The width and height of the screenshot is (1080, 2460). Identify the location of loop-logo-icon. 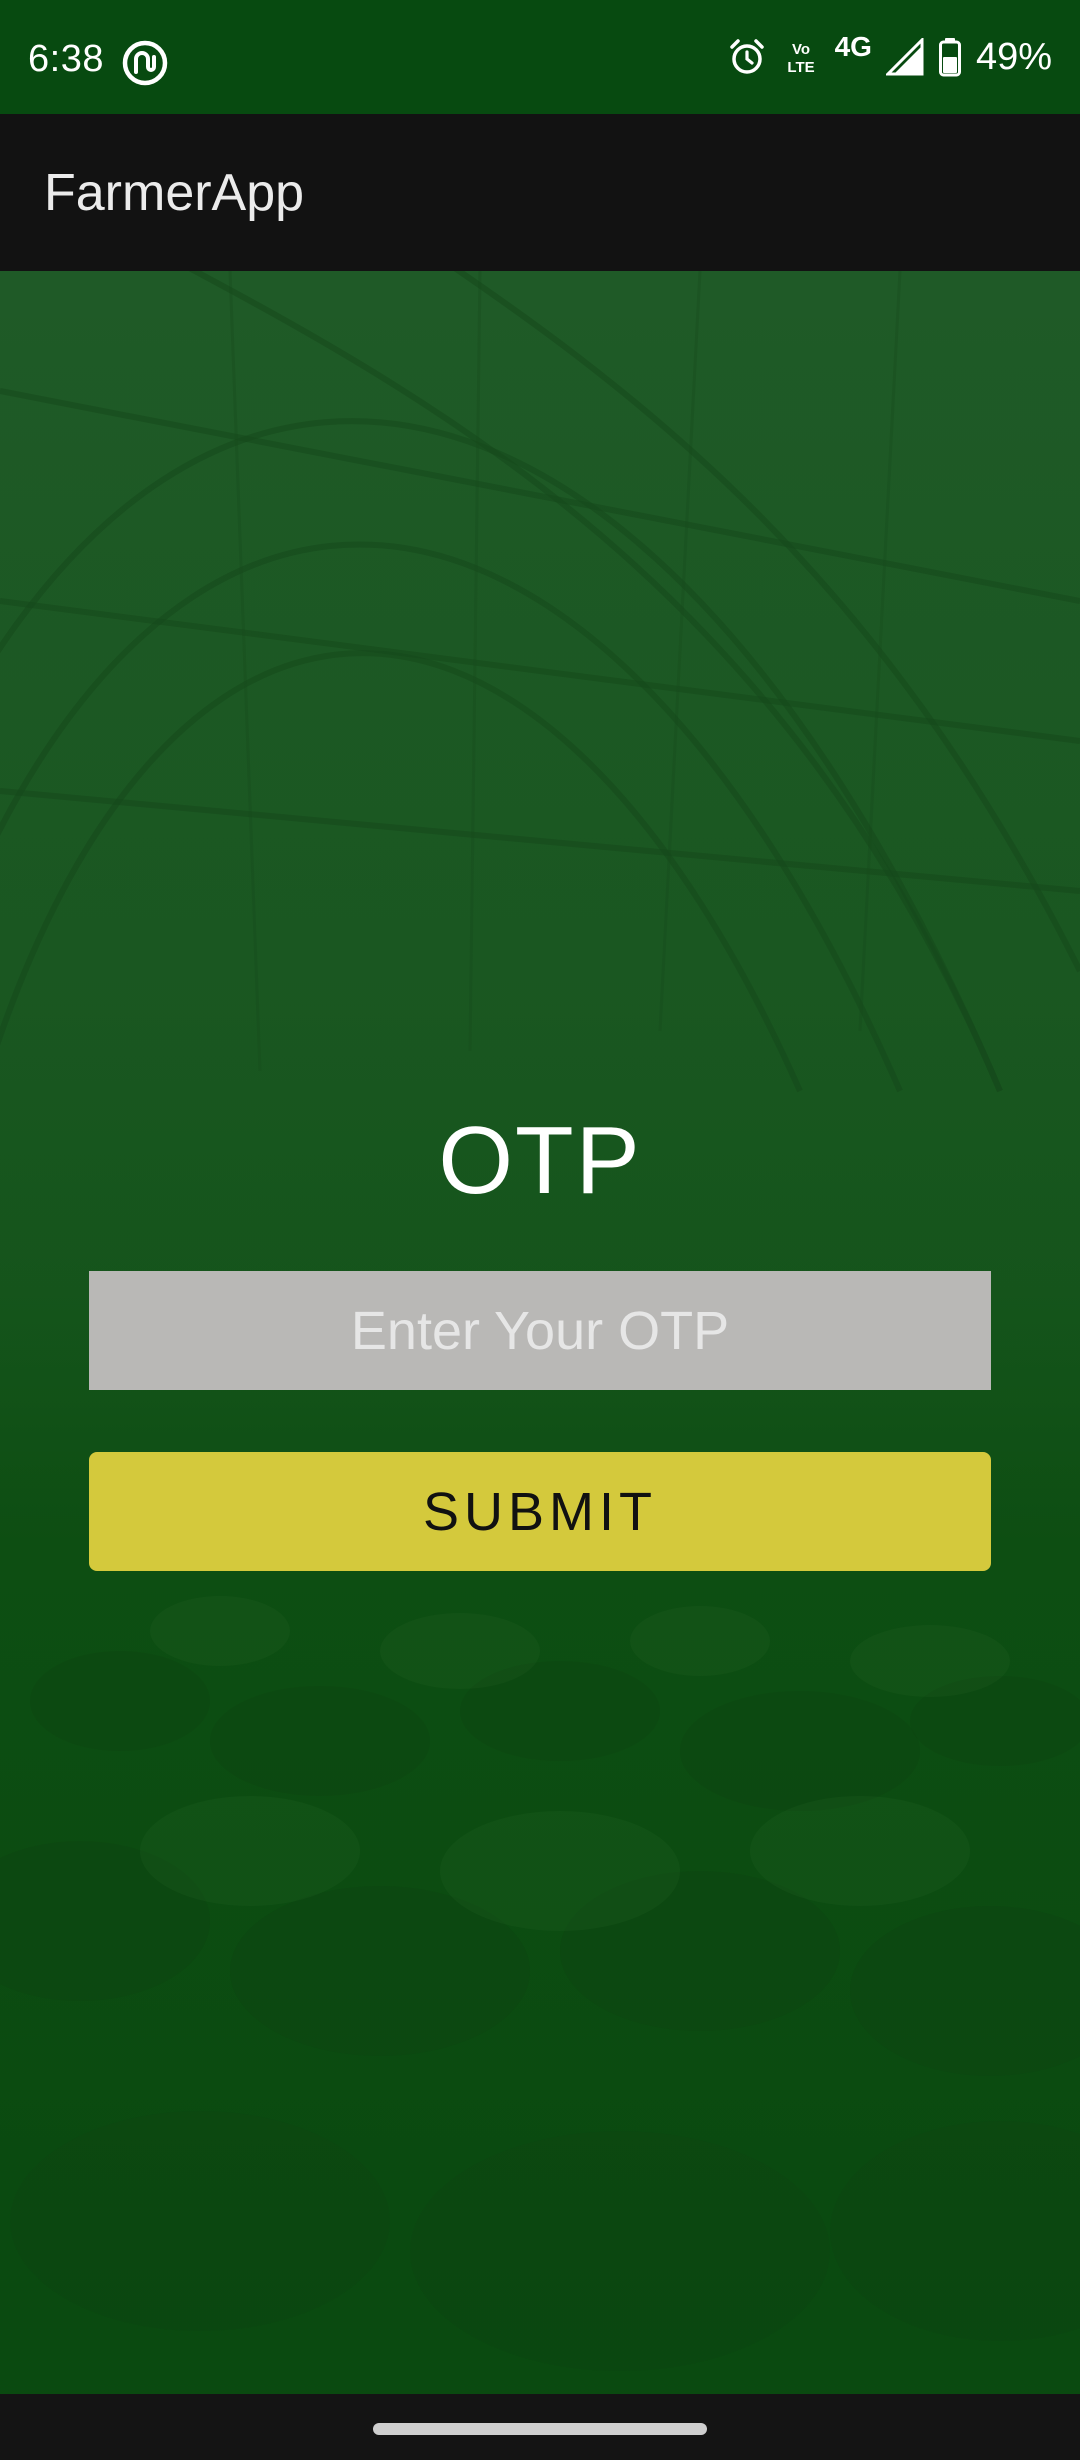
(145, 63).